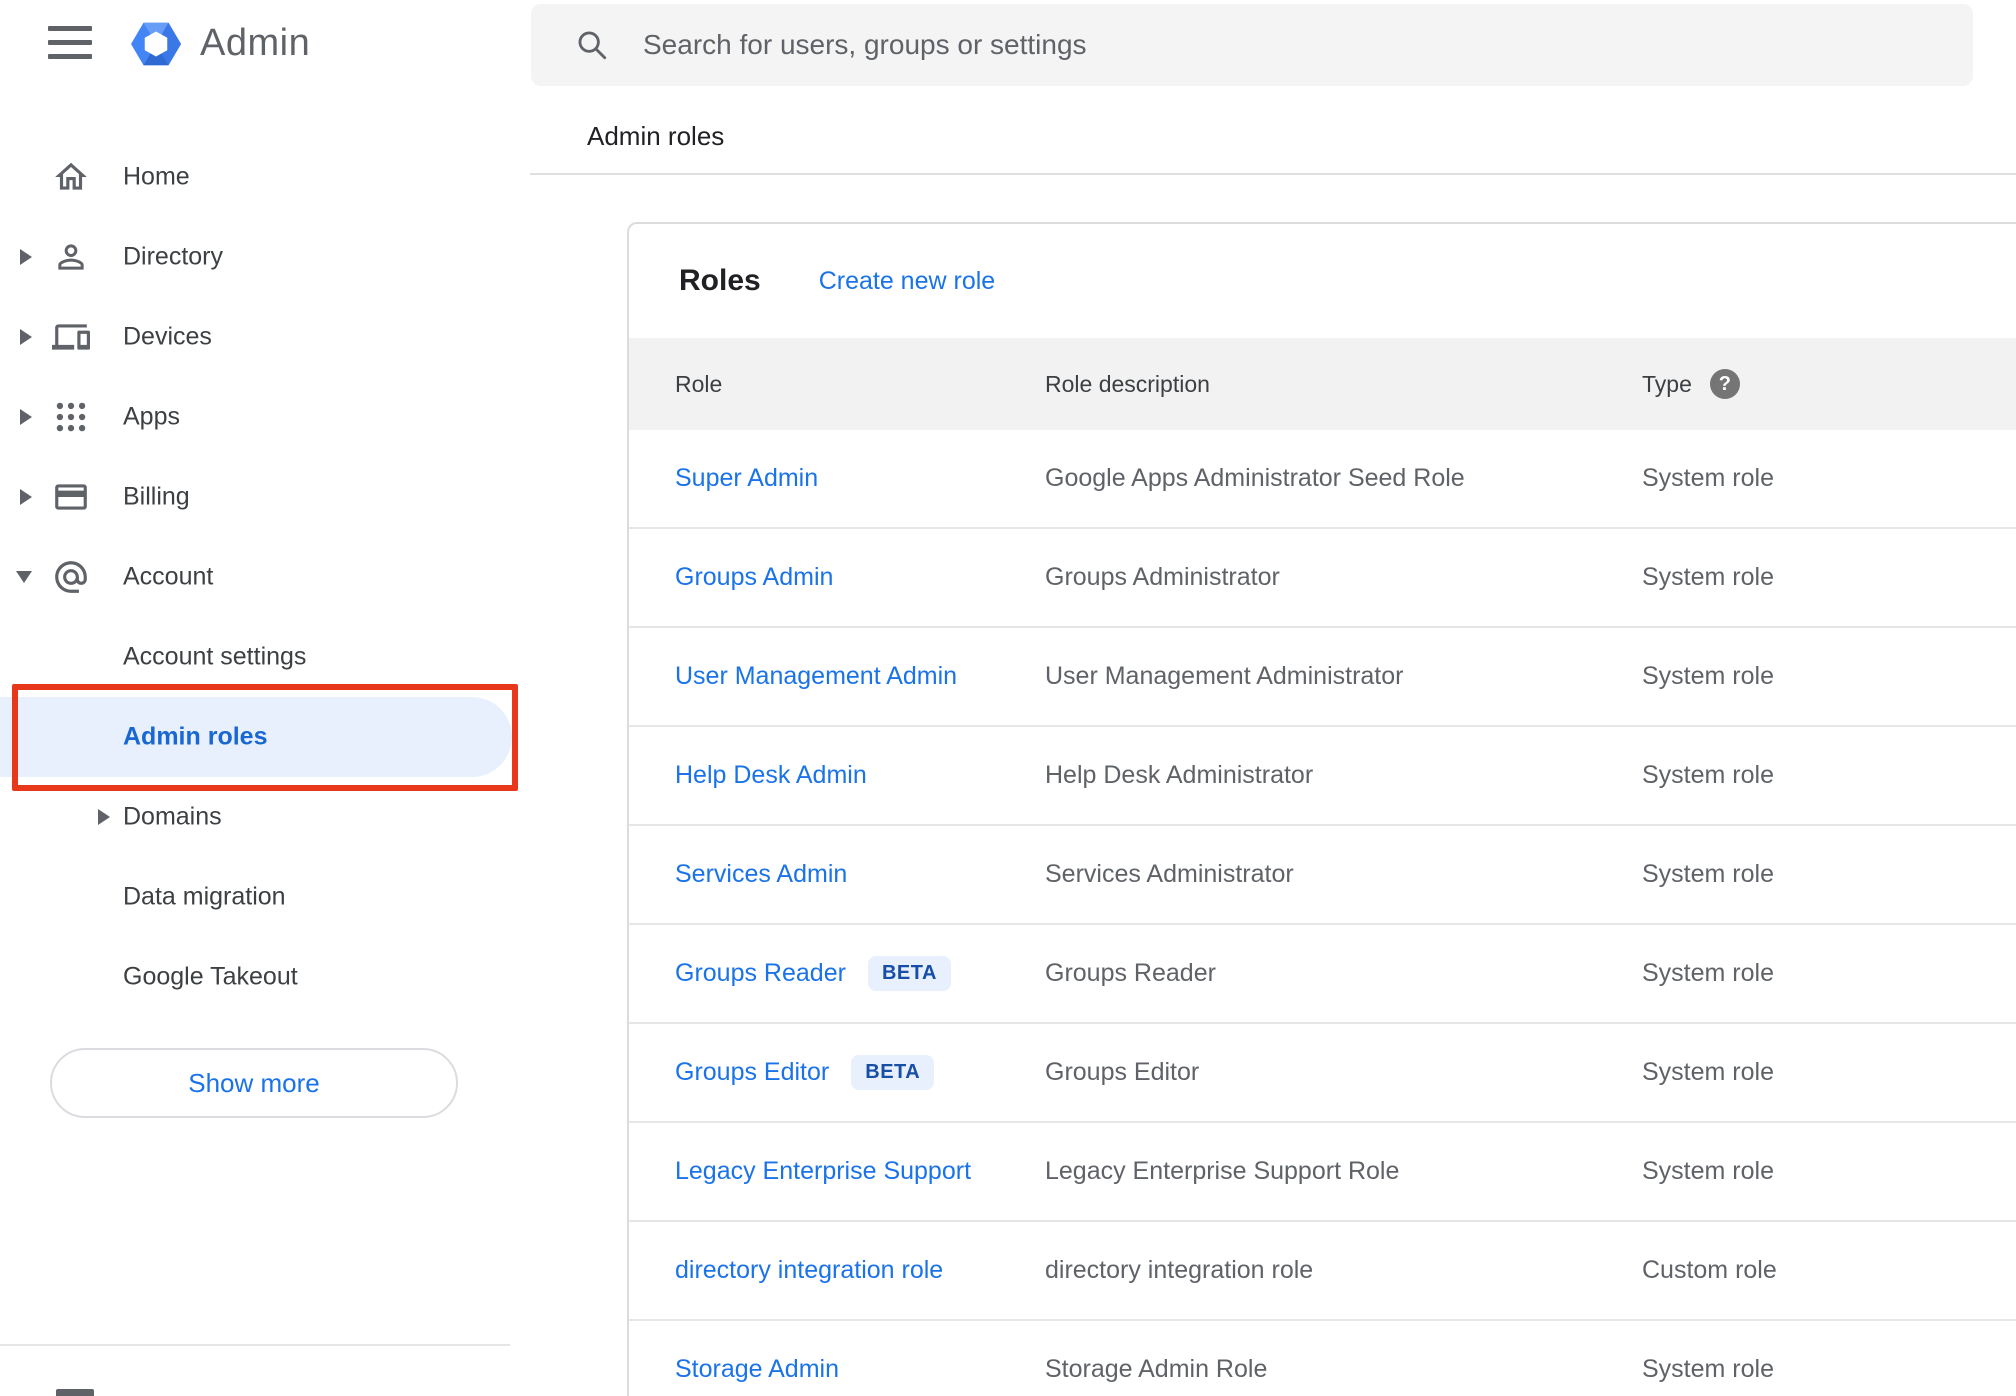  I want to click on sidebar-item-devices: Devices, so click(265, 337).